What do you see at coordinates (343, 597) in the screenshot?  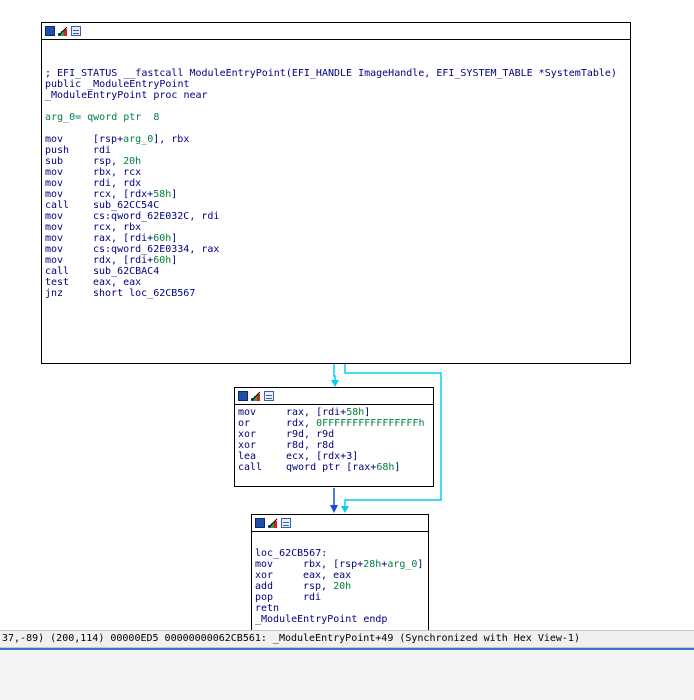 I see `instruction-row: pop rdi` at bounding box center [343, 597].